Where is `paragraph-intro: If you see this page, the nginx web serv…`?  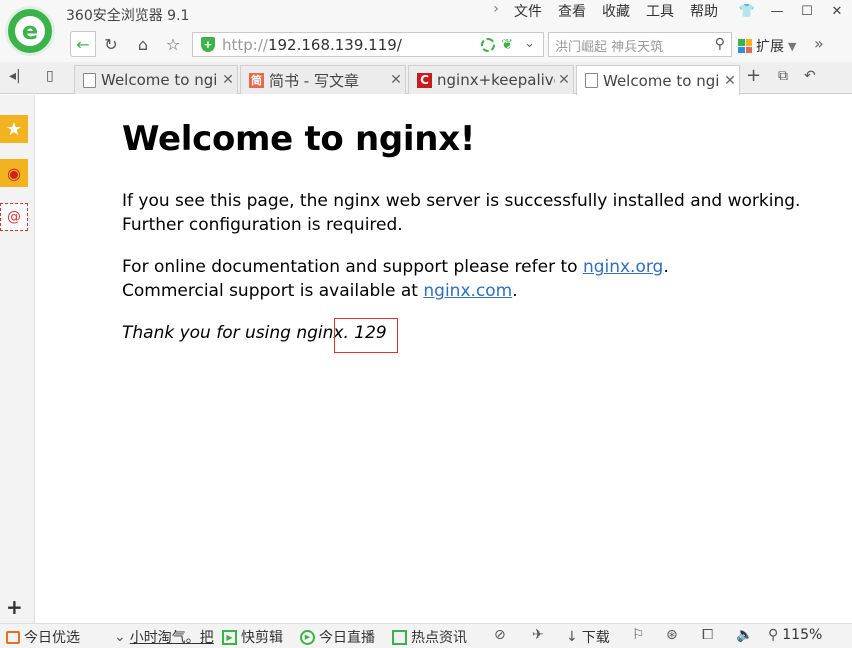 paragraph-intro: If you see this page, the nginx web serv… is located at coordinates (461, 213).